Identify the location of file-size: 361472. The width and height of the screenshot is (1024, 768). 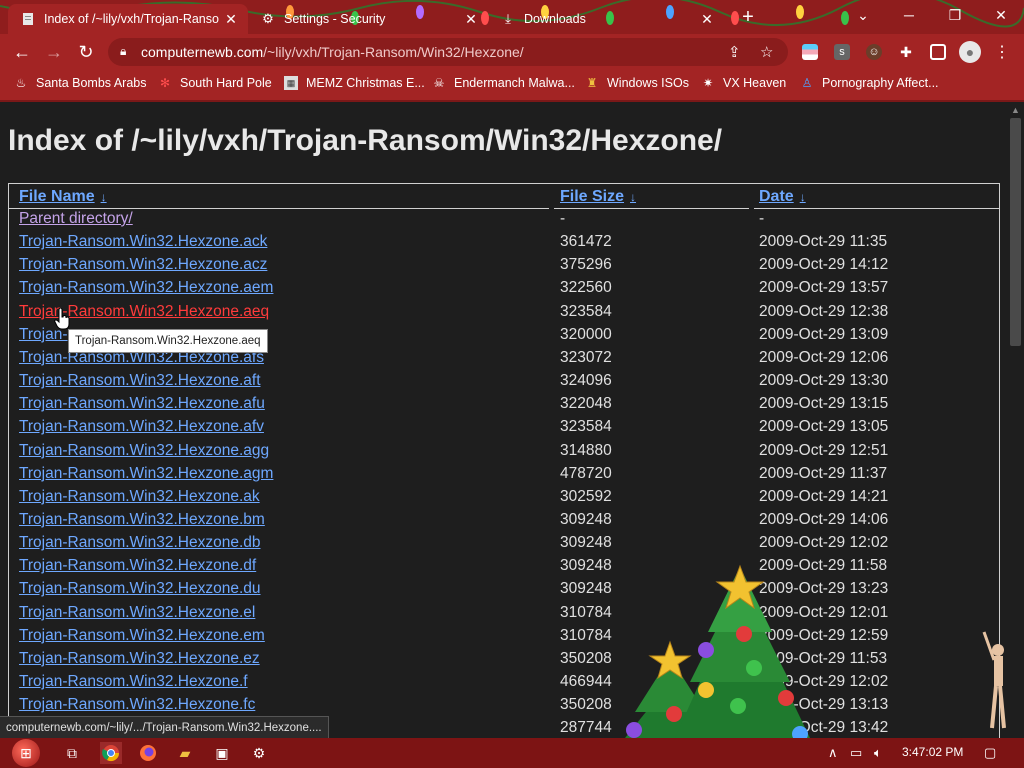
(586, 242).